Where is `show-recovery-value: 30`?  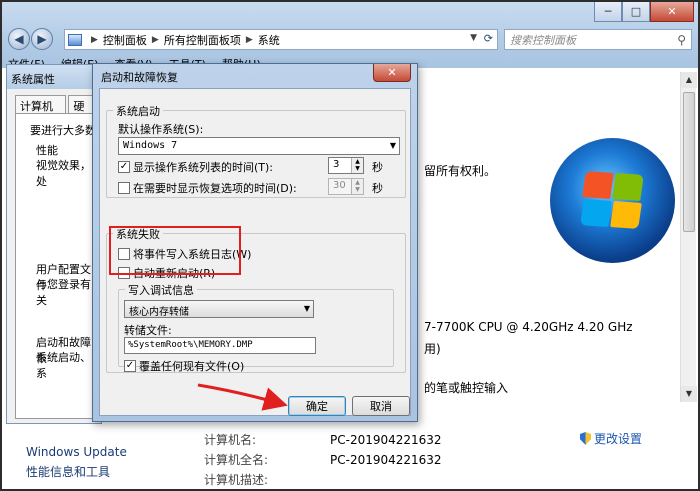
show-recovery-value: 30 is located at coordinates (339, 185).